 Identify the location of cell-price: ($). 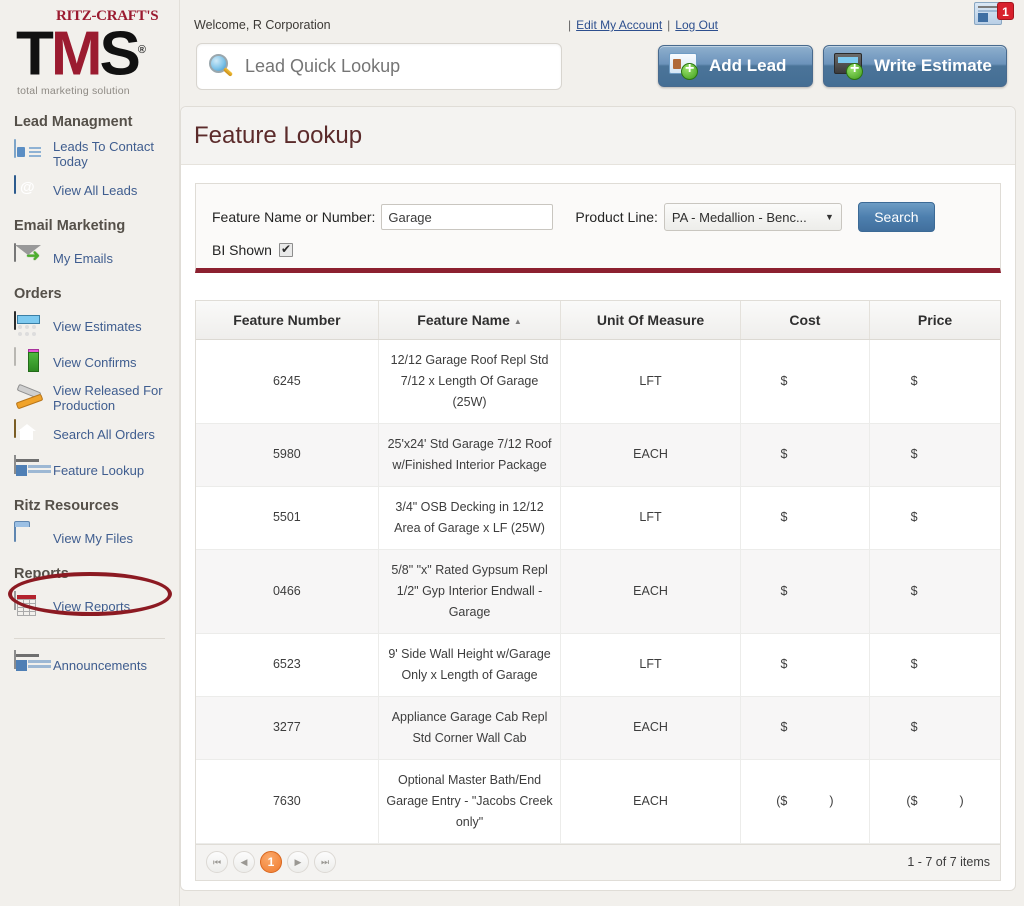
(934, 801).